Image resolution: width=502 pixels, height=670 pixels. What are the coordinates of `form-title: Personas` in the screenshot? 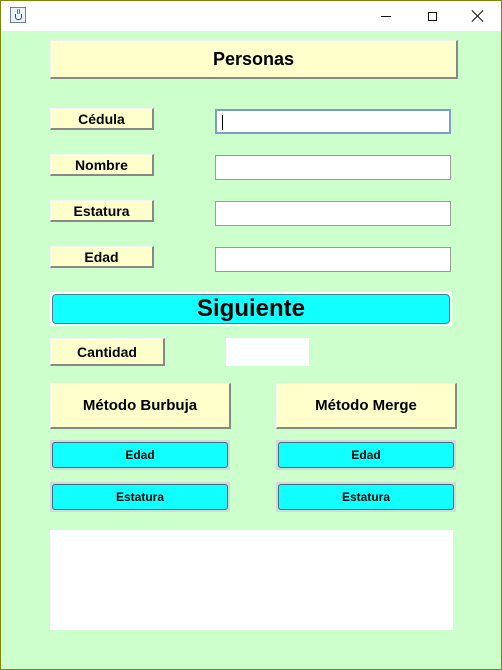 It's located at (254, 59).